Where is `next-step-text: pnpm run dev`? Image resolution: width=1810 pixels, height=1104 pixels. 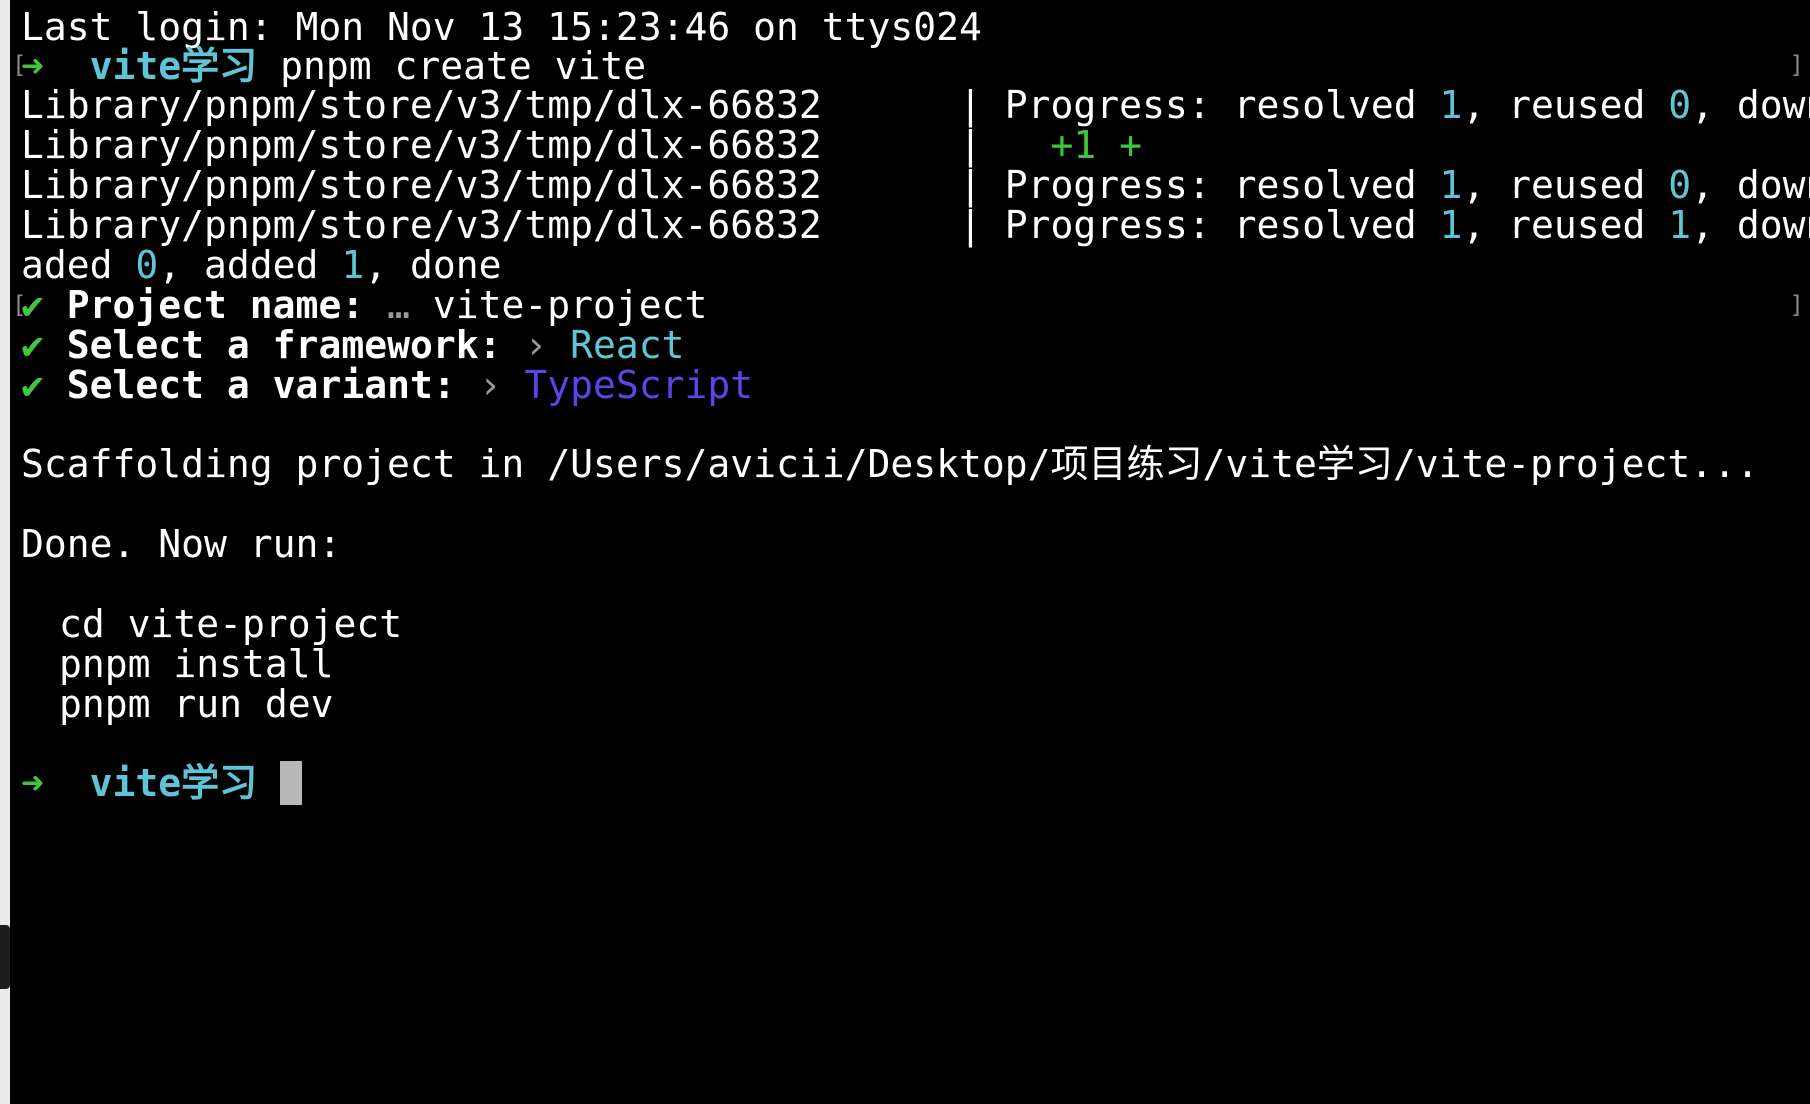 next-step-text: pnpm run dev is located at coordinates (196, 704).